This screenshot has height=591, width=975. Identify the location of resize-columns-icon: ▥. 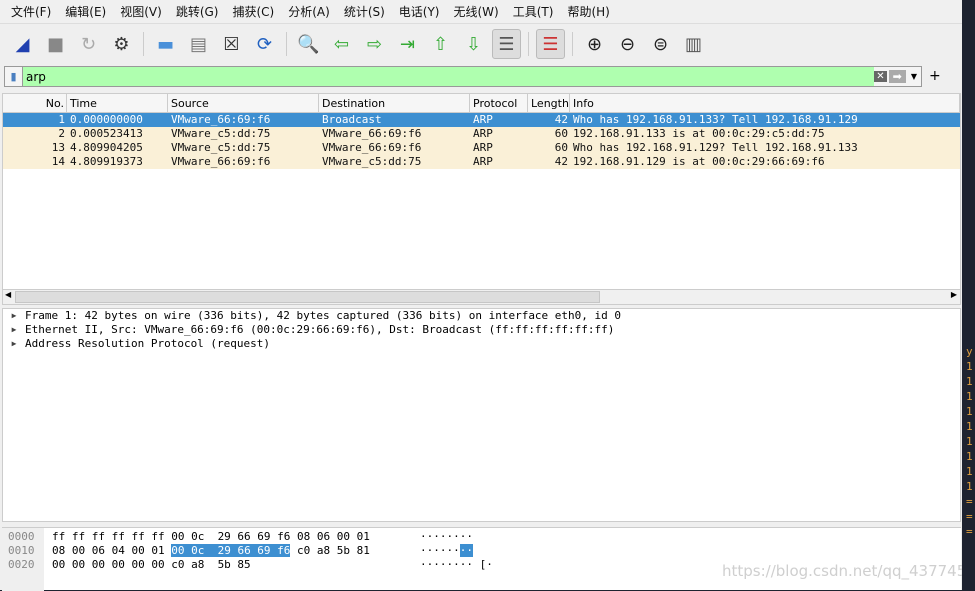
(693, 44).